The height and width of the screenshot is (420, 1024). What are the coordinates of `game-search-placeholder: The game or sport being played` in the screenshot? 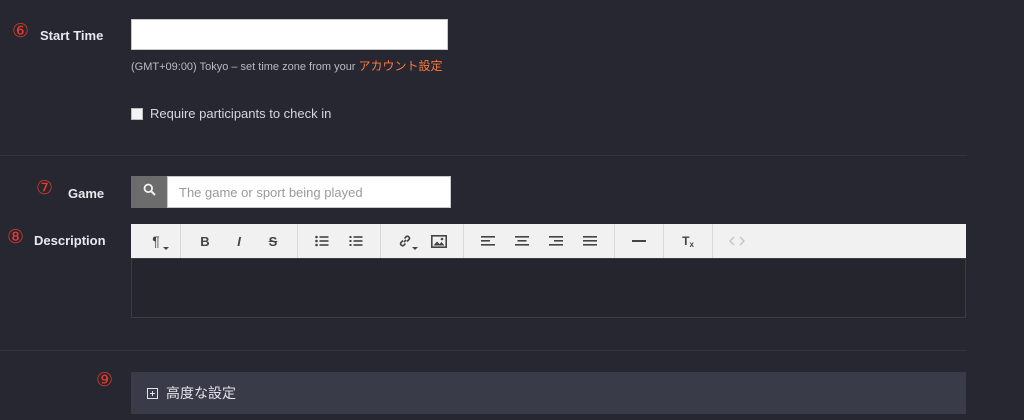 It's located at (271, 192).